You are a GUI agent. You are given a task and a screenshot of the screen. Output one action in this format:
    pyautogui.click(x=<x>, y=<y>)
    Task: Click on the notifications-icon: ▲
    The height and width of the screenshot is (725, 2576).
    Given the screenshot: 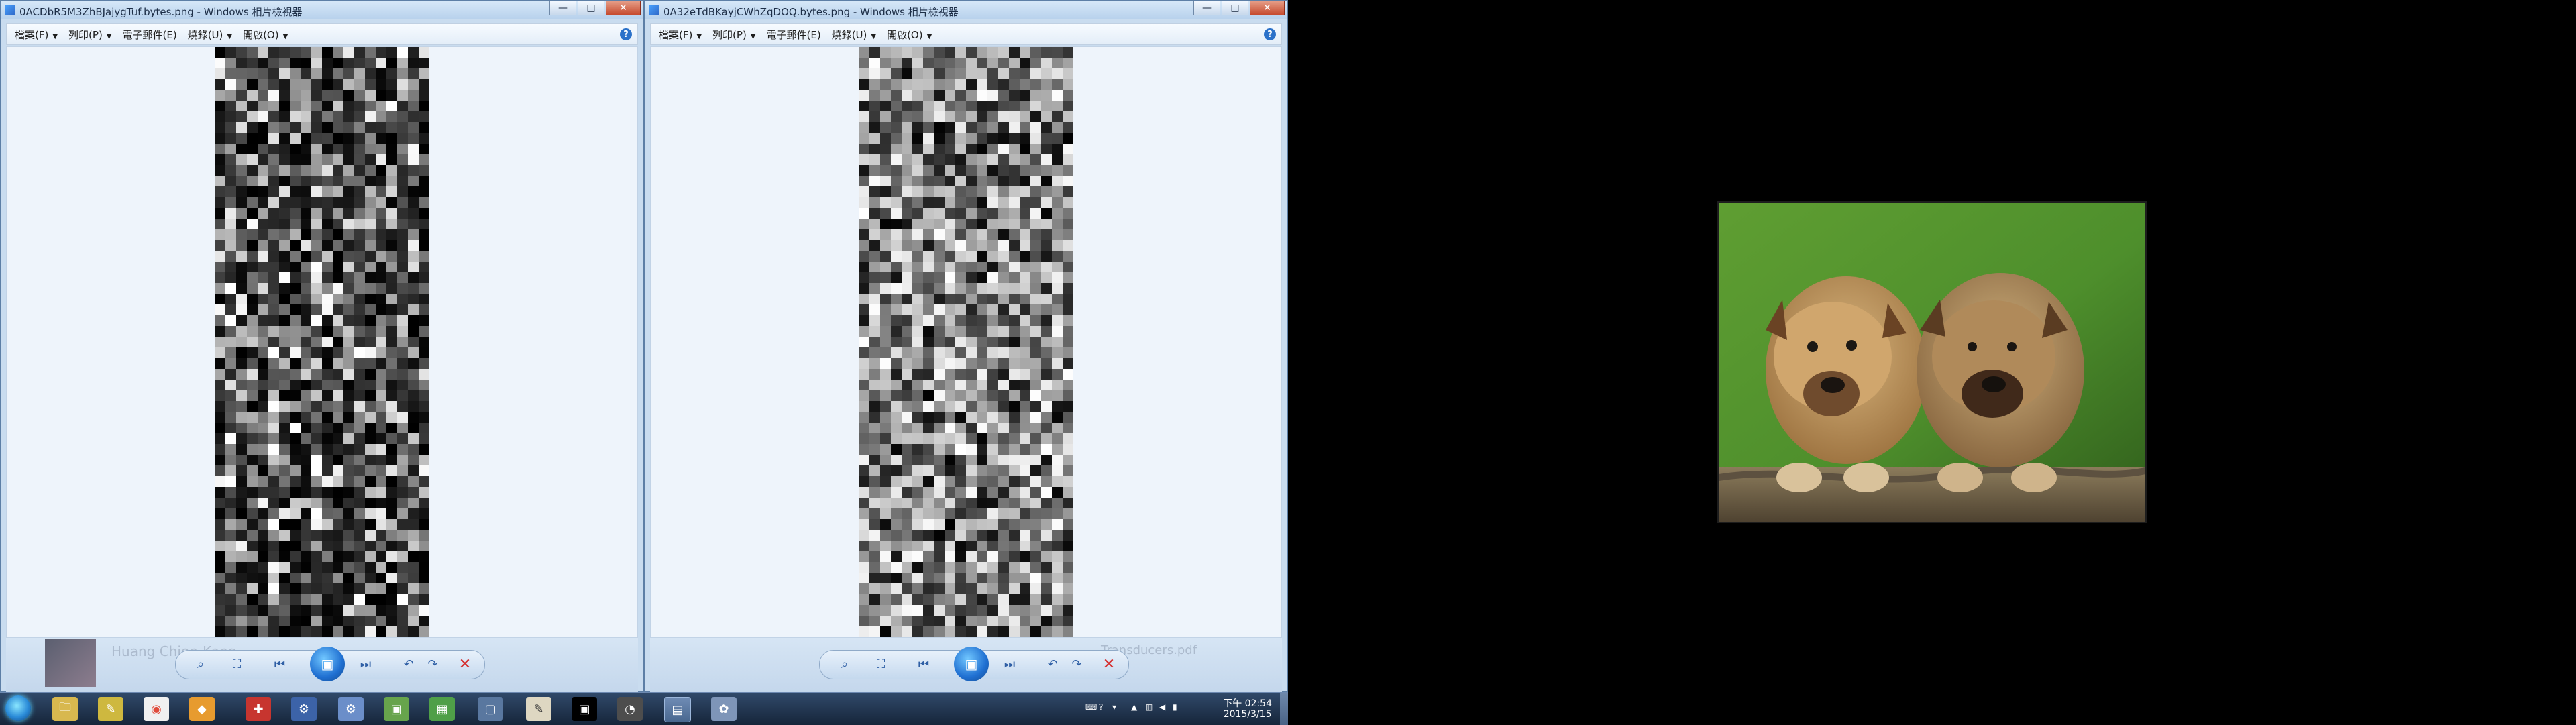 What is the action you would take?
    pyautogui.click(x=1135, y=707)
    